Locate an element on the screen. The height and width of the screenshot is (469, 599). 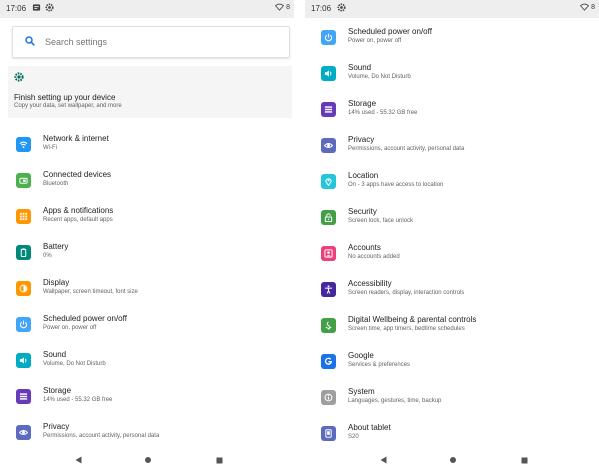
item-title: Connected devices is located at coordinates (77, 174).